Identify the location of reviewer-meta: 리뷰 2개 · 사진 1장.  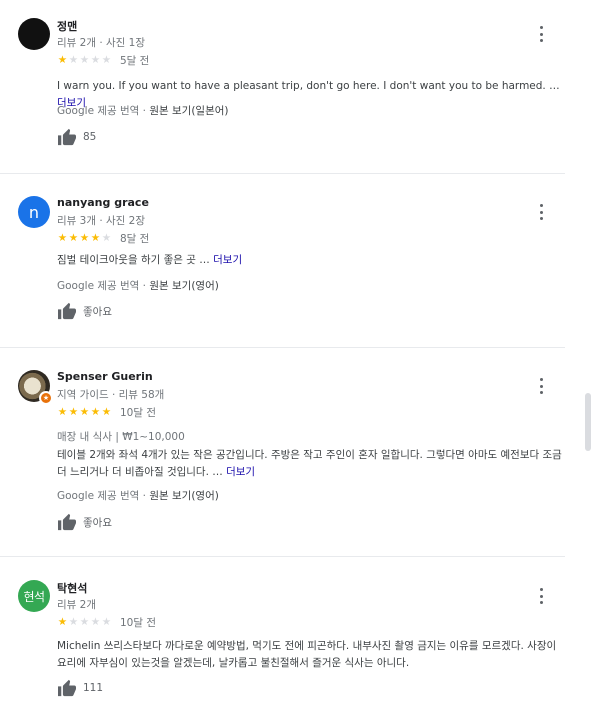
(101, 43).